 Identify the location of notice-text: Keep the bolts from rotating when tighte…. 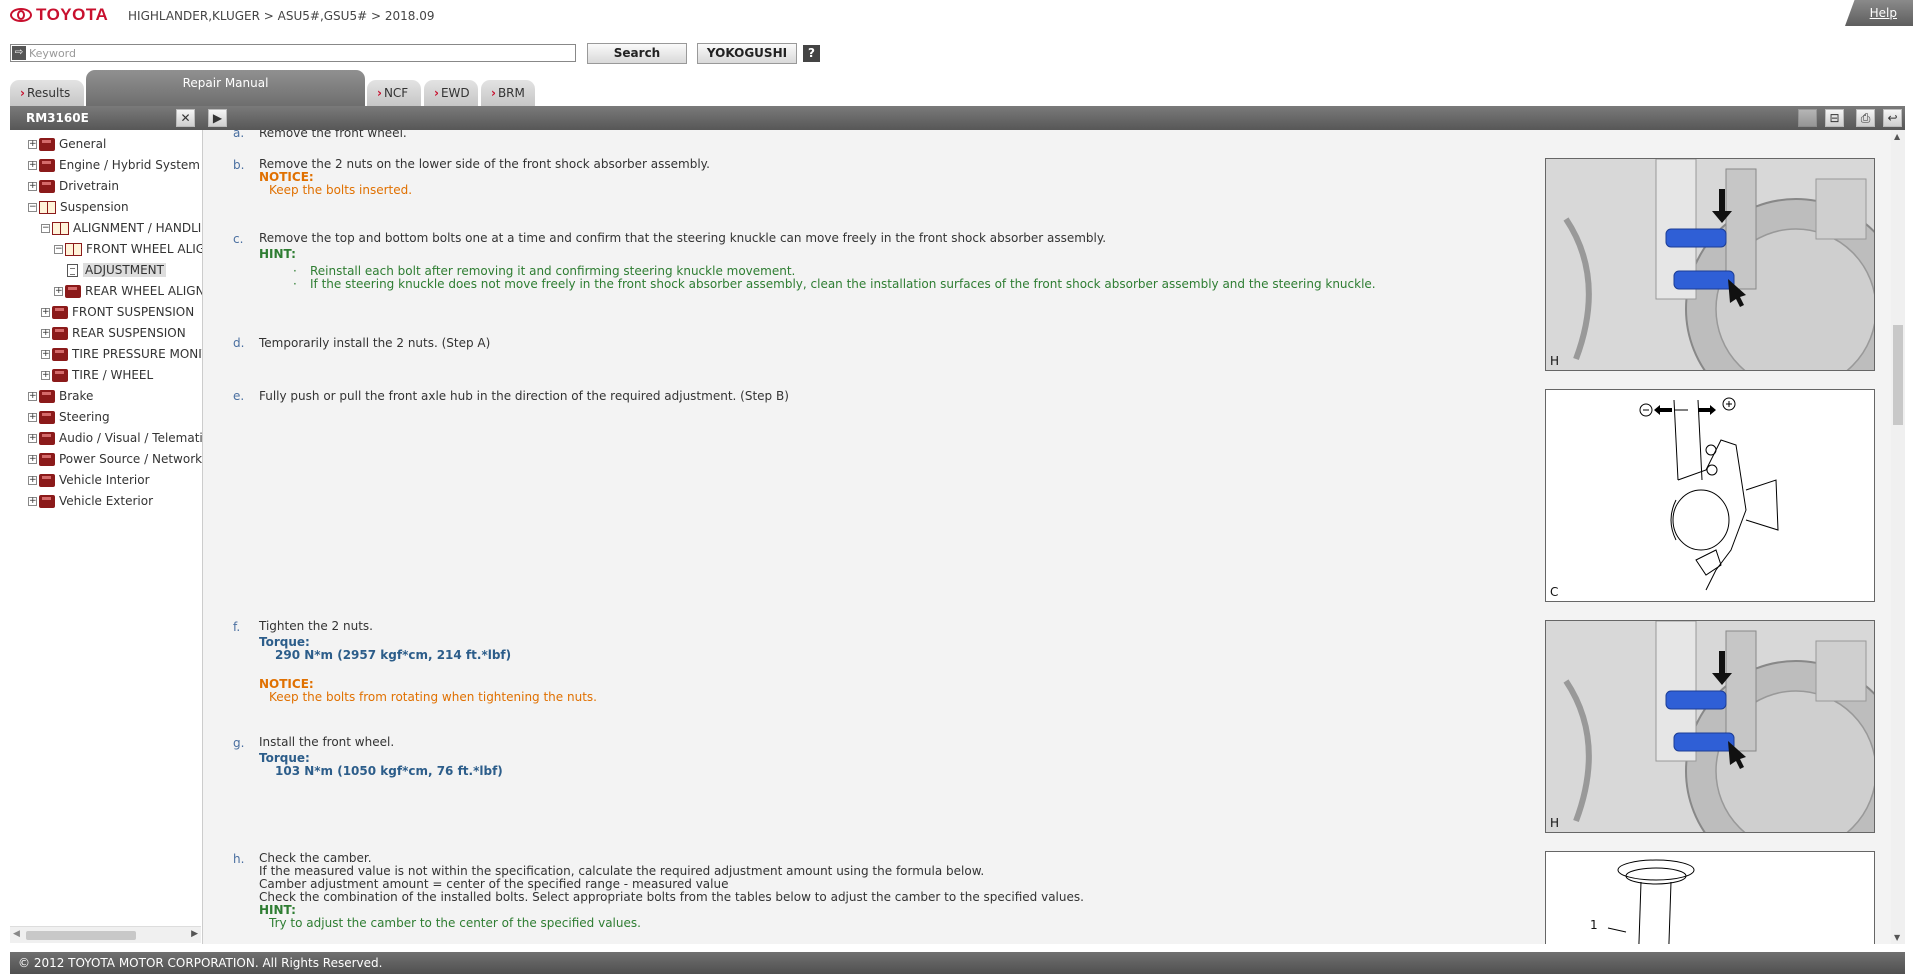
(433, 697).